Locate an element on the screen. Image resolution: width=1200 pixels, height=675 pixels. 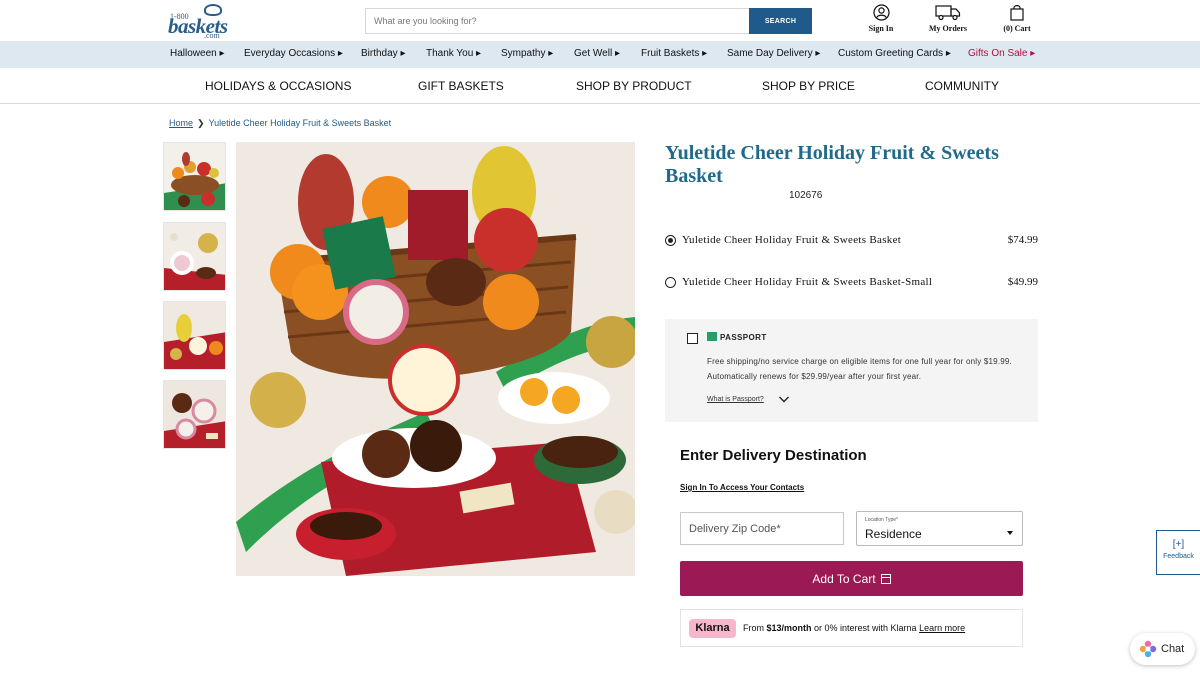
product-sku: 102676 is located at coordinates (806, 195).